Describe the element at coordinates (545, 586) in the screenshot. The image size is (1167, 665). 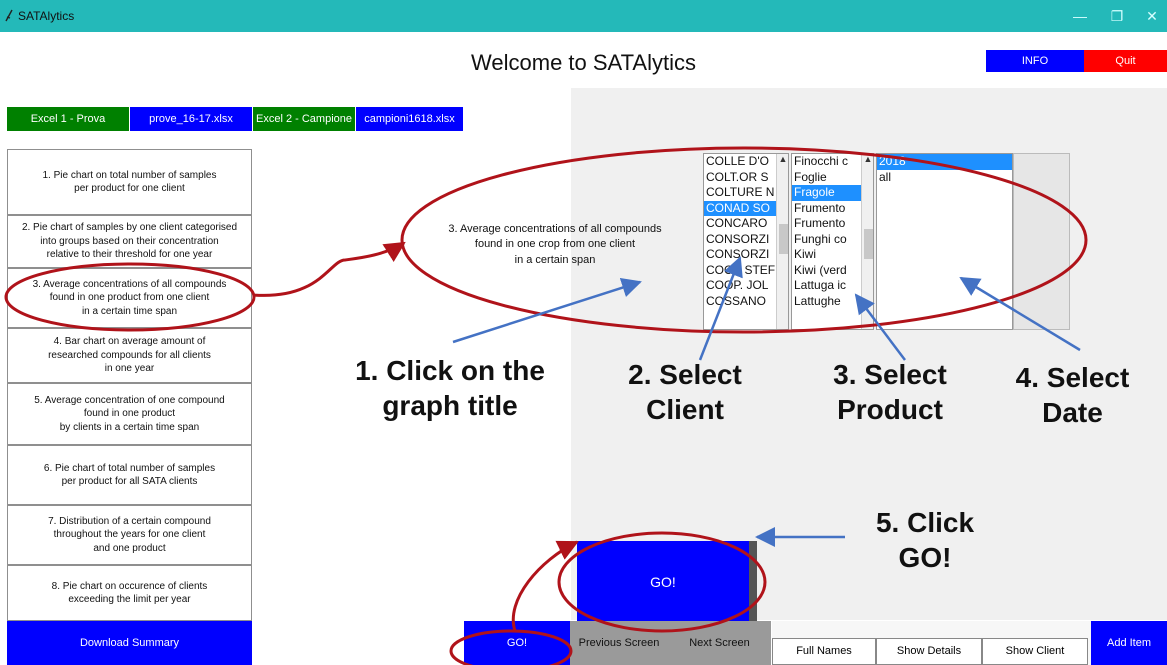
I see `connector-go-to-big-go` at that location.